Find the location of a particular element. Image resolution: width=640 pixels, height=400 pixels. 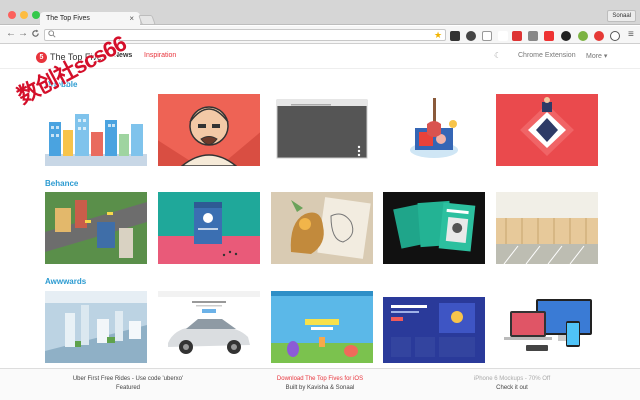

footer-promo-mockups: iPhone 6 Mockups - 70% Off Check it out is located at coordinates (512, 384).